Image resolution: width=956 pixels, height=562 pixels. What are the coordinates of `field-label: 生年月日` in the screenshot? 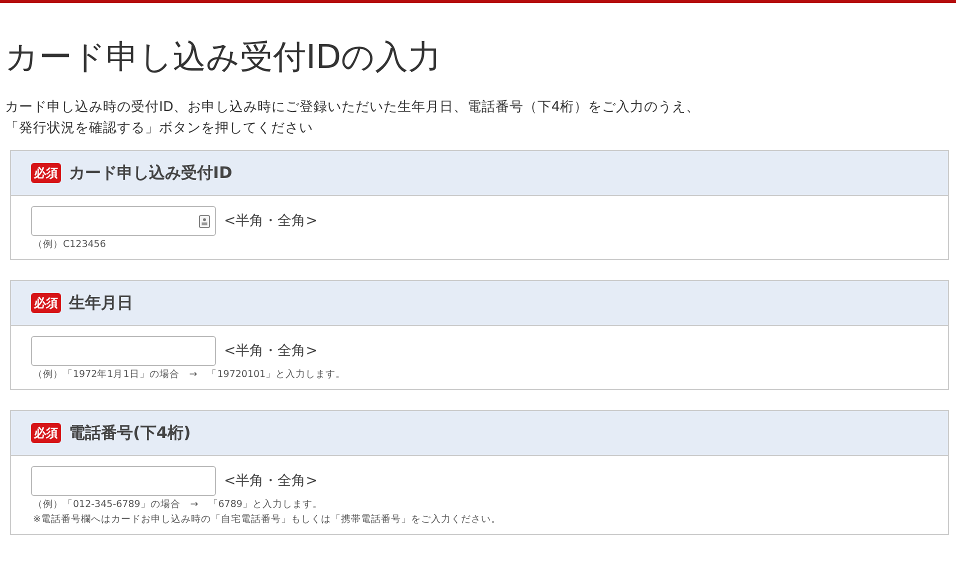 It's located at (101, 303).